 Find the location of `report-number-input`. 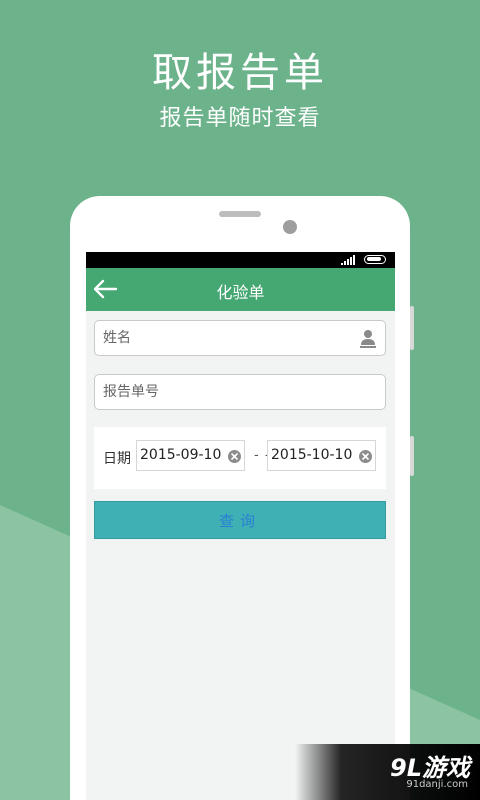

report-number-input is located at coordinates (228, 392).